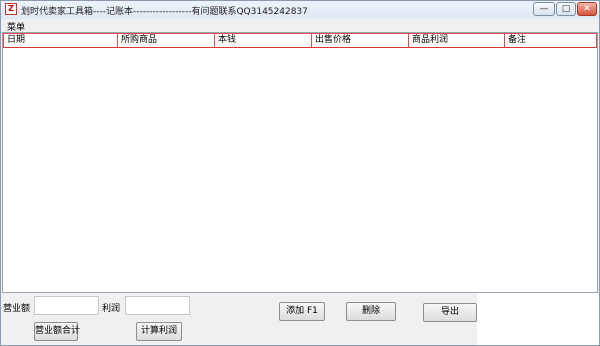 This screenshot has height=346, width=600. What do you see at coordinates (544, 9) in the screenshot?
I see `minimize-button: —` at bounding box center [544, 9].